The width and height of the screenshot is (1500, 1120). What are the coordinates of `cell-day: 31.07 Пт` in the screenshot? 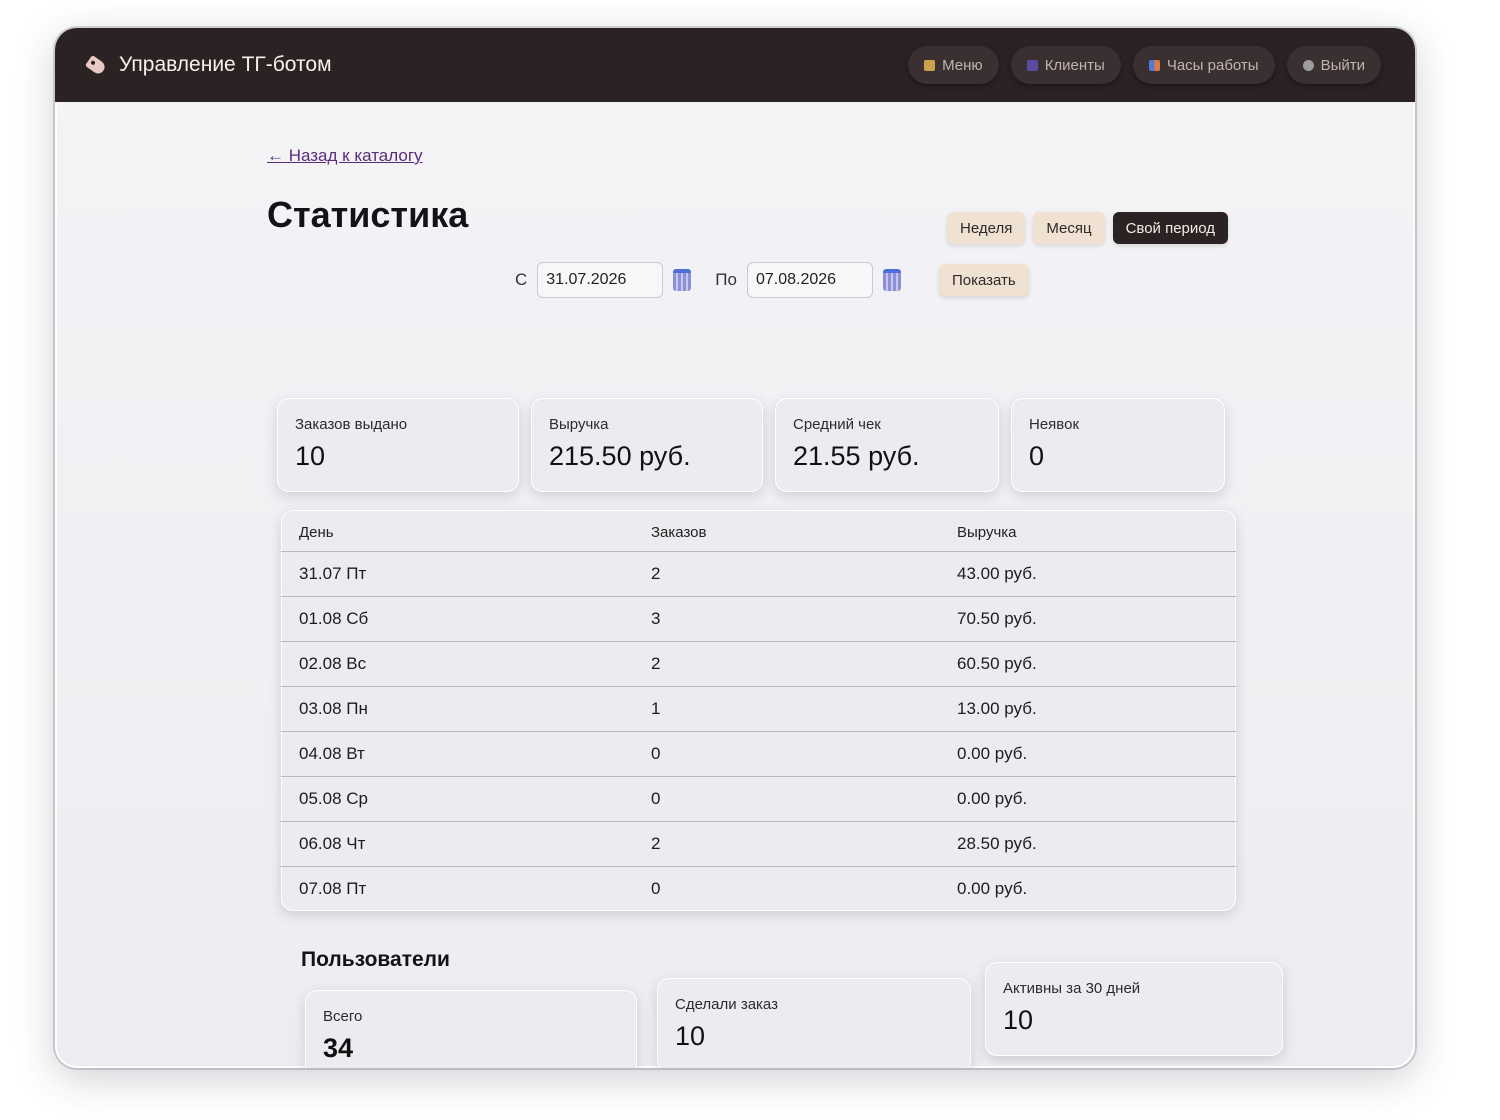 It's located at (457, 574).